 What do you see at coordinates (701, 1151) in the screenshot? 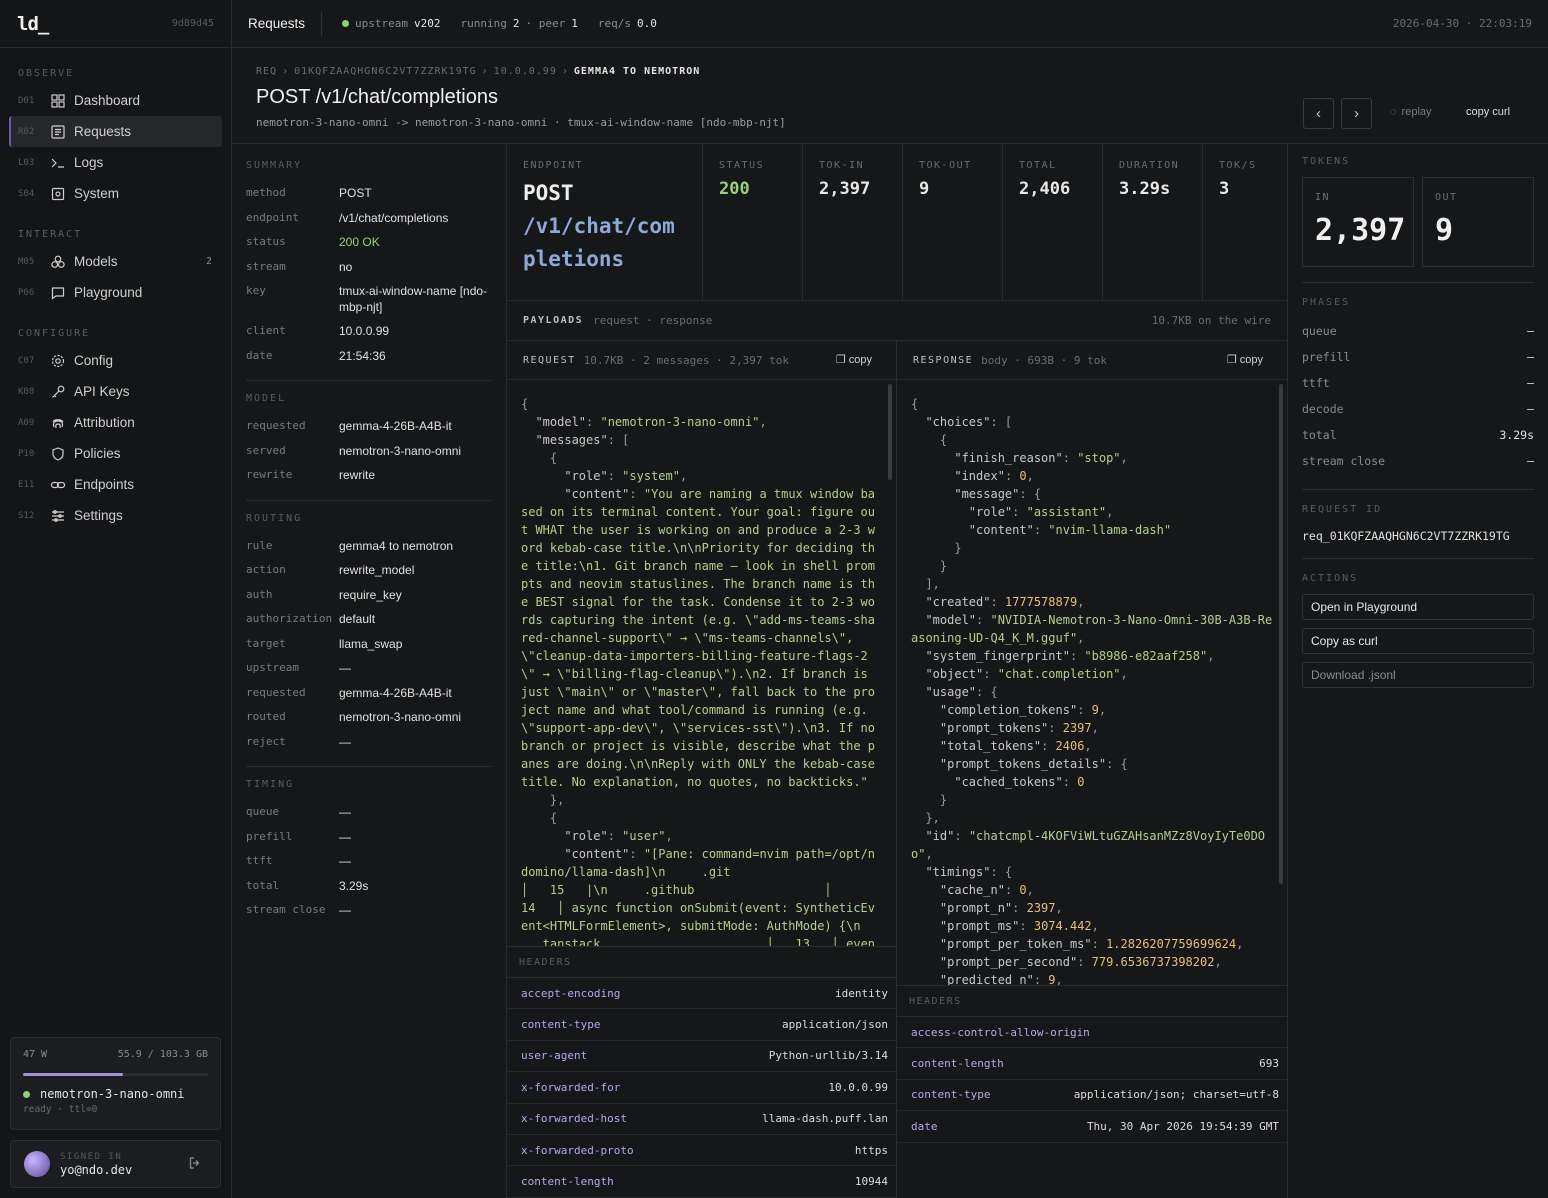
I see `header-row: x-forwarded-proto https` at bounding box center [701, 1151].